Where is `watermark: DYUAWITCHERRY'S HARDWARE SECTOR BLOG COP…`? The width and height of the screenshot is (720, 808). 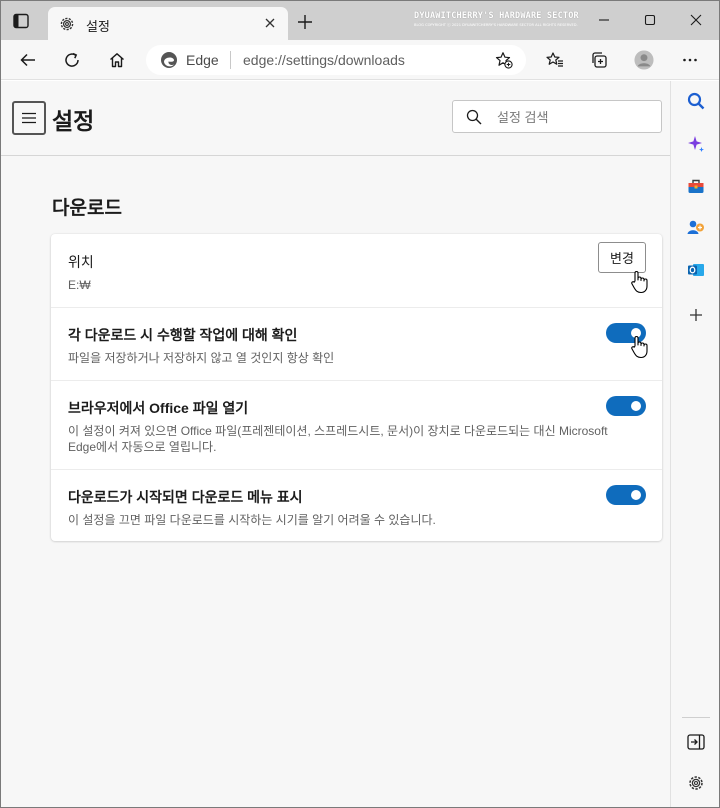
watermark: DYUAWITCHERRY'S HARDWARE SECTOR BLOG COP… is located at coordinates (496, 23).